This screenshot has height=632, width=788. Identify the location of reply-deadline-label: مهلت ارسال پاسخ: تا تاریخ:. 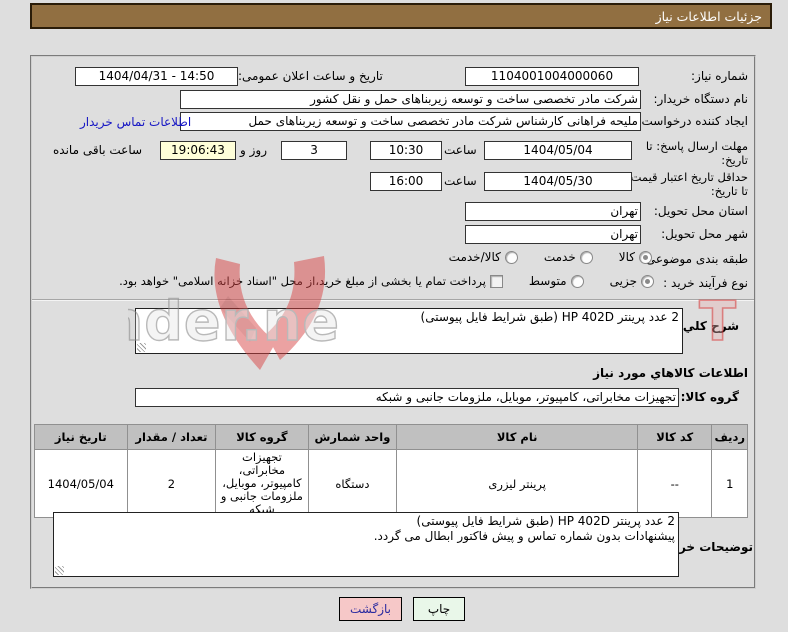
(696, 153).